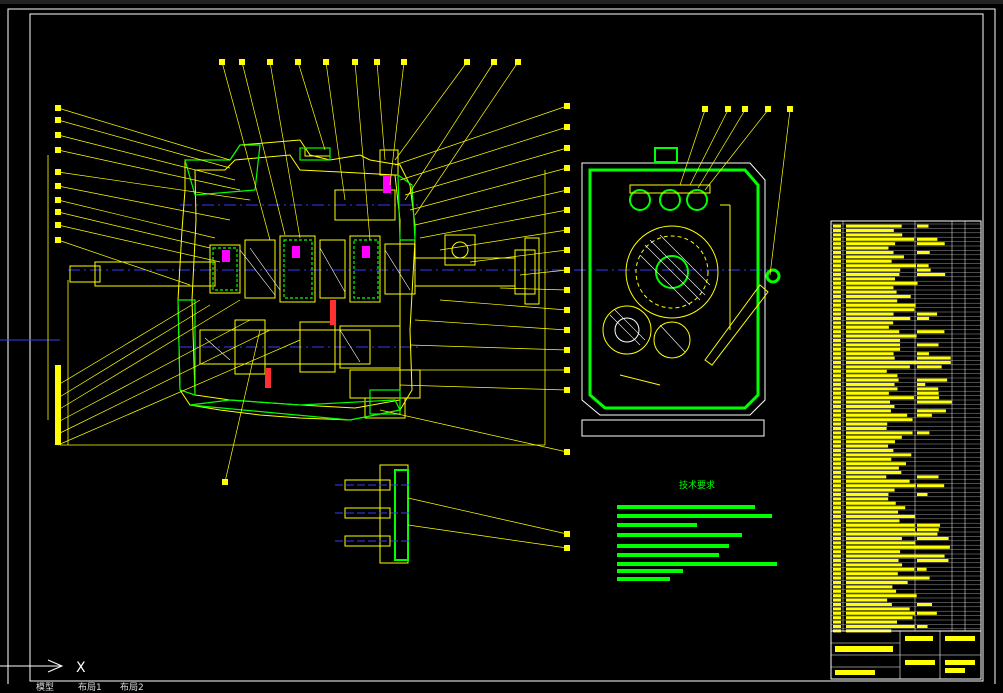 The width and height of the screenshot is (1003, 693). What do you see at coordinates (81, 668) in the screenshot?
I see `ucs-x-label: X` at bounding box center [81, 668].